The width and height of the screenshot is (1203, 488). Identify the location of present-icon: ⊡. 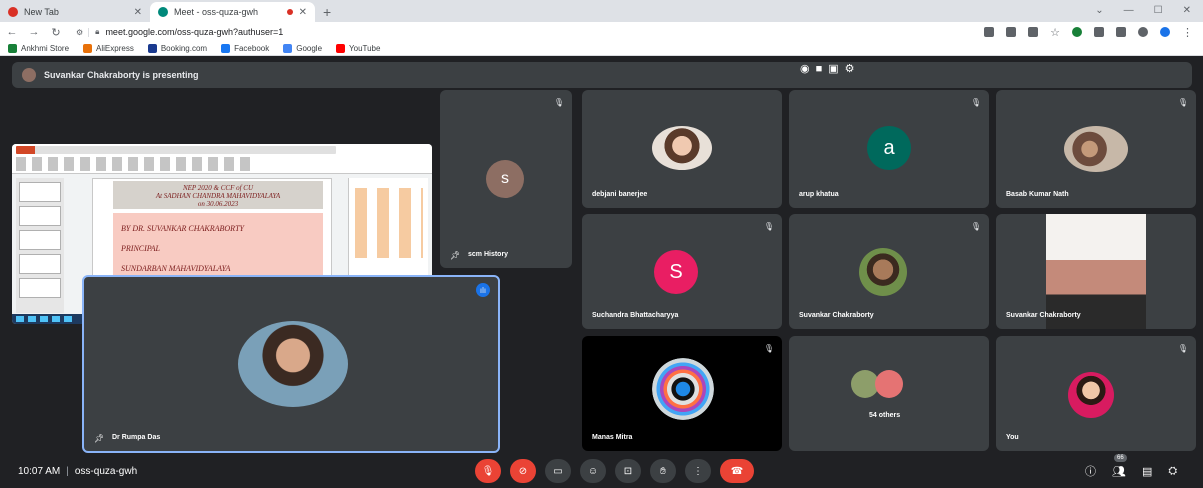
(628, 471).